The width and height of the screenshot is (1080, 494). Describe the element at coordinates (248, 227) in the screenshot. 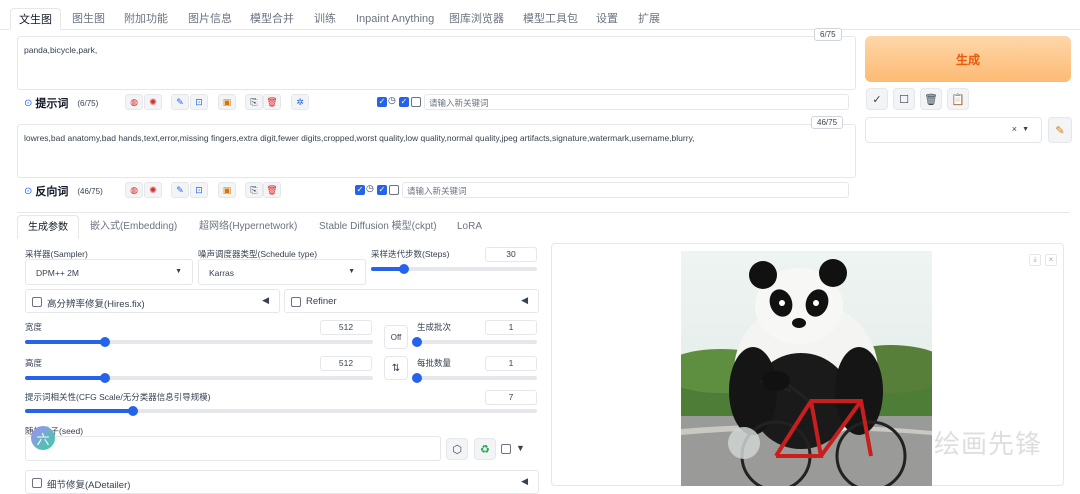

I see `subtab-hypernetwork: 超网络(Hypernetwork)` at that location.